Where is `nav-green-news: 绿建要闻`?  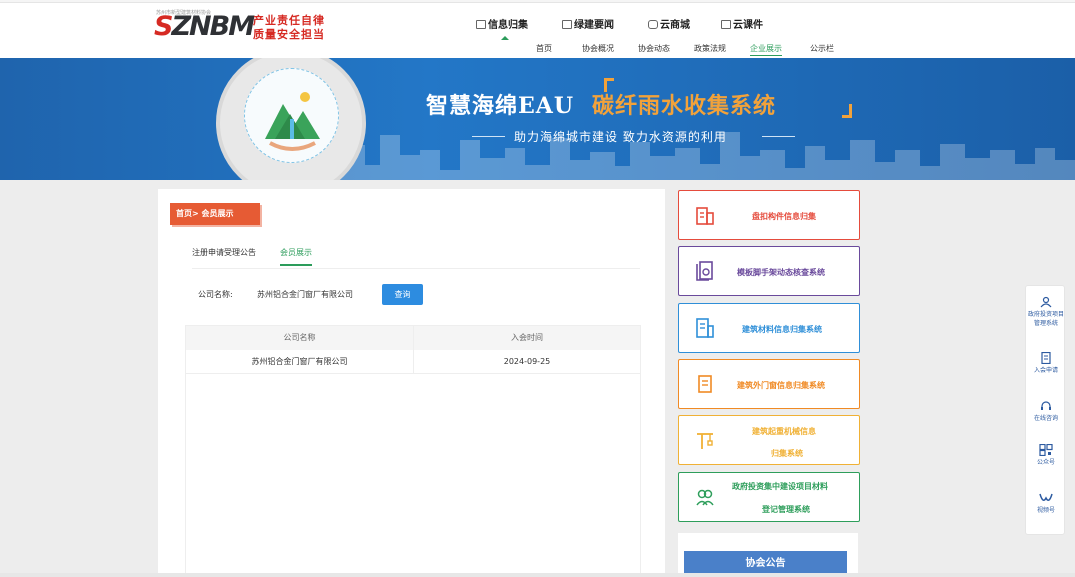
nav-green-news: 绿建要闻 is located at coordinates (588, 23).